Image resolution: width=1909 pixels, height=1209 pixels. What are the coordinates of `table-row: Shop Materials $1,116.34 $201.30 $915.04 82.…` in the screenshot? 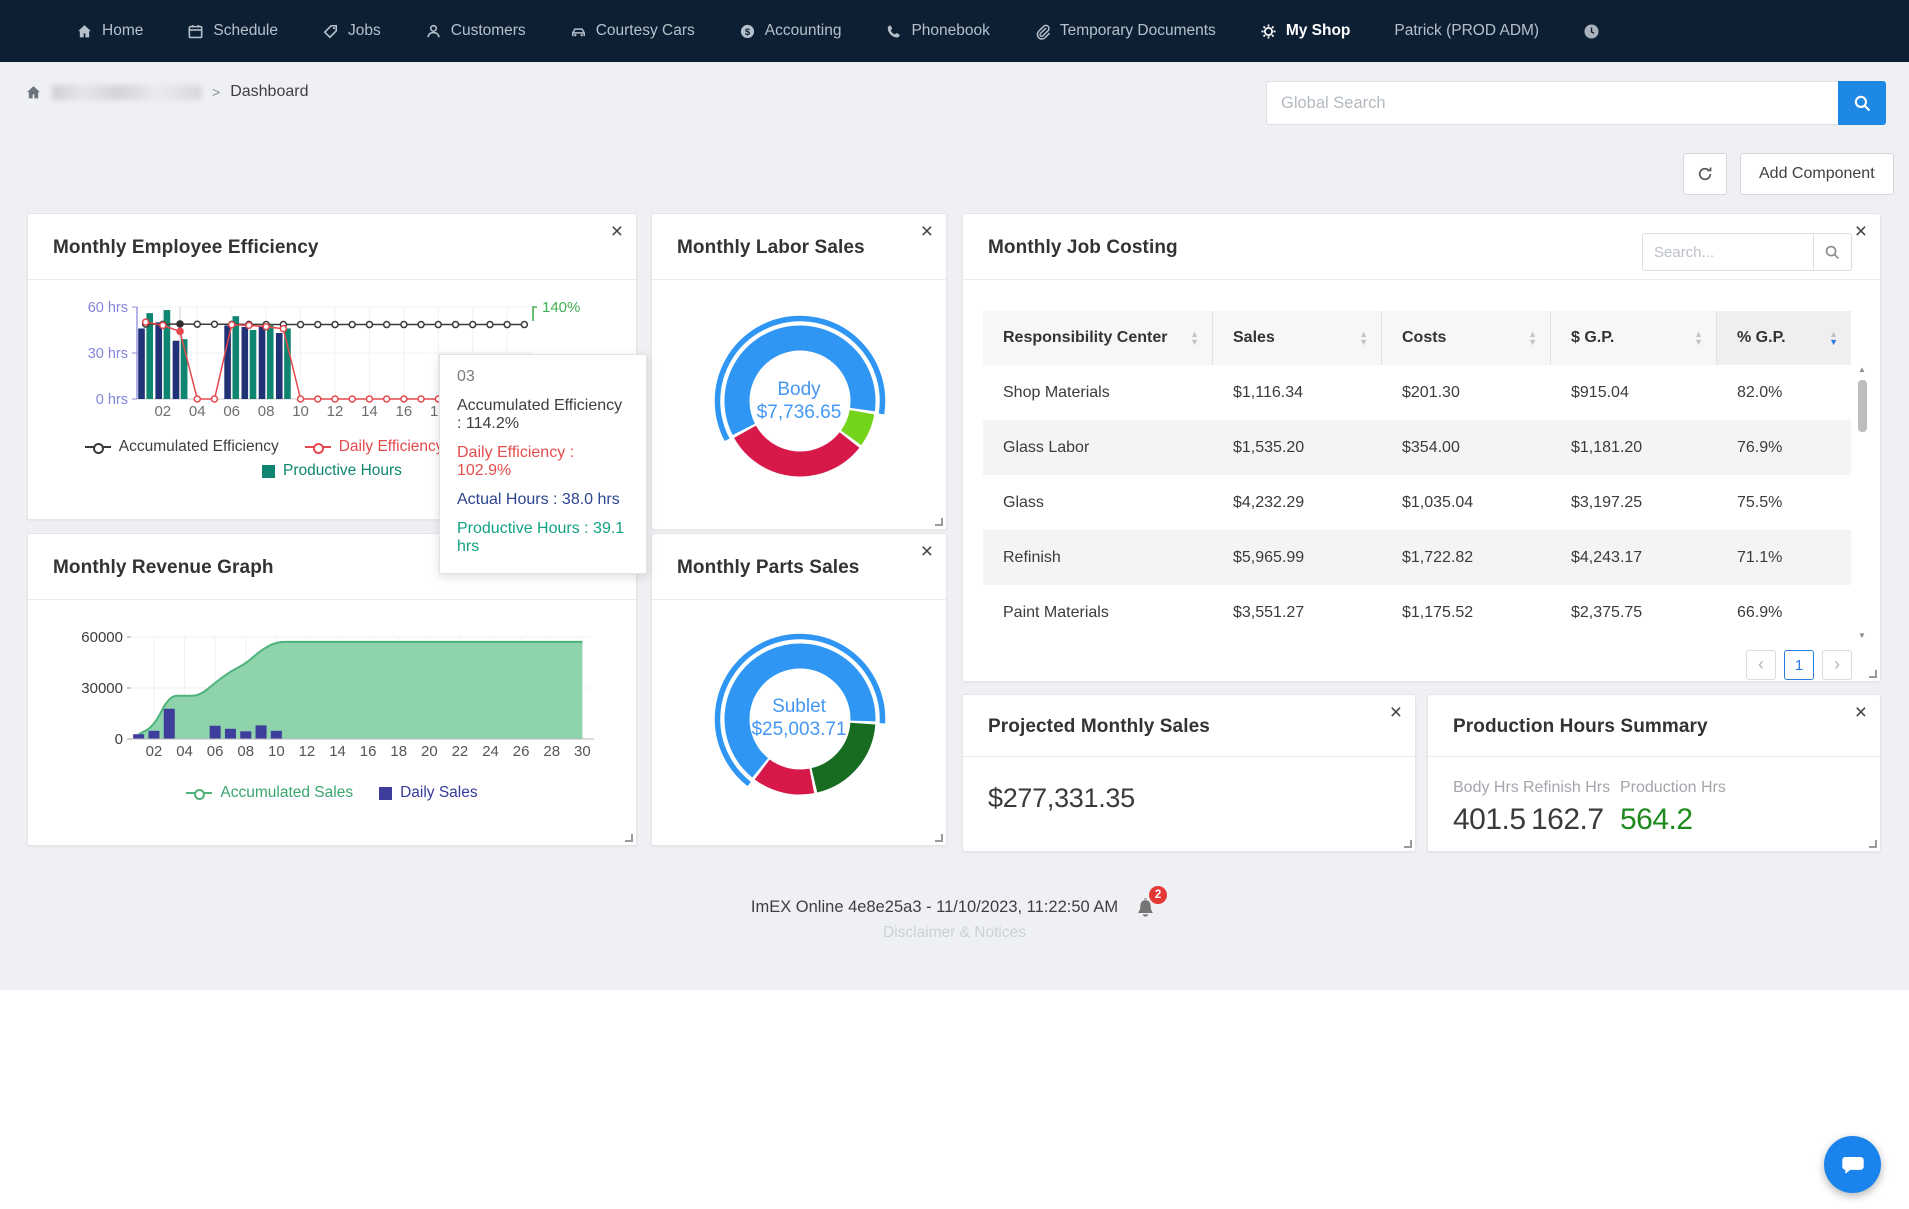 It's located at (1417, 392).